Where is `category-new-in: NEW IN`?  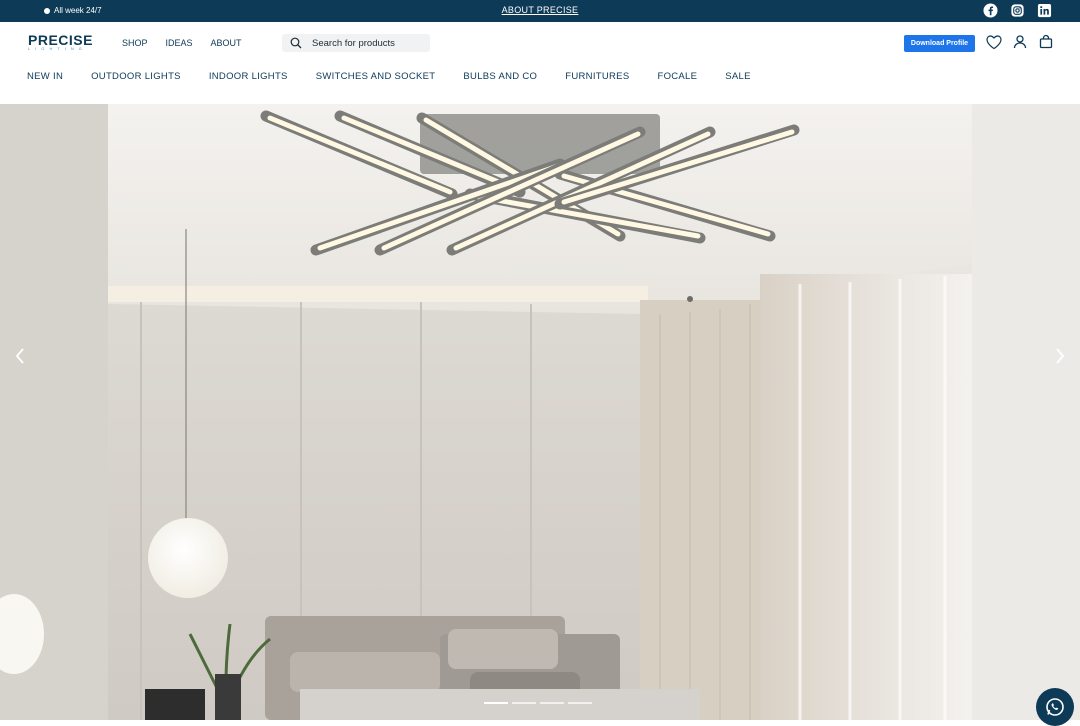 category-new-in: NEW IN is located at coordinates (45, 76).